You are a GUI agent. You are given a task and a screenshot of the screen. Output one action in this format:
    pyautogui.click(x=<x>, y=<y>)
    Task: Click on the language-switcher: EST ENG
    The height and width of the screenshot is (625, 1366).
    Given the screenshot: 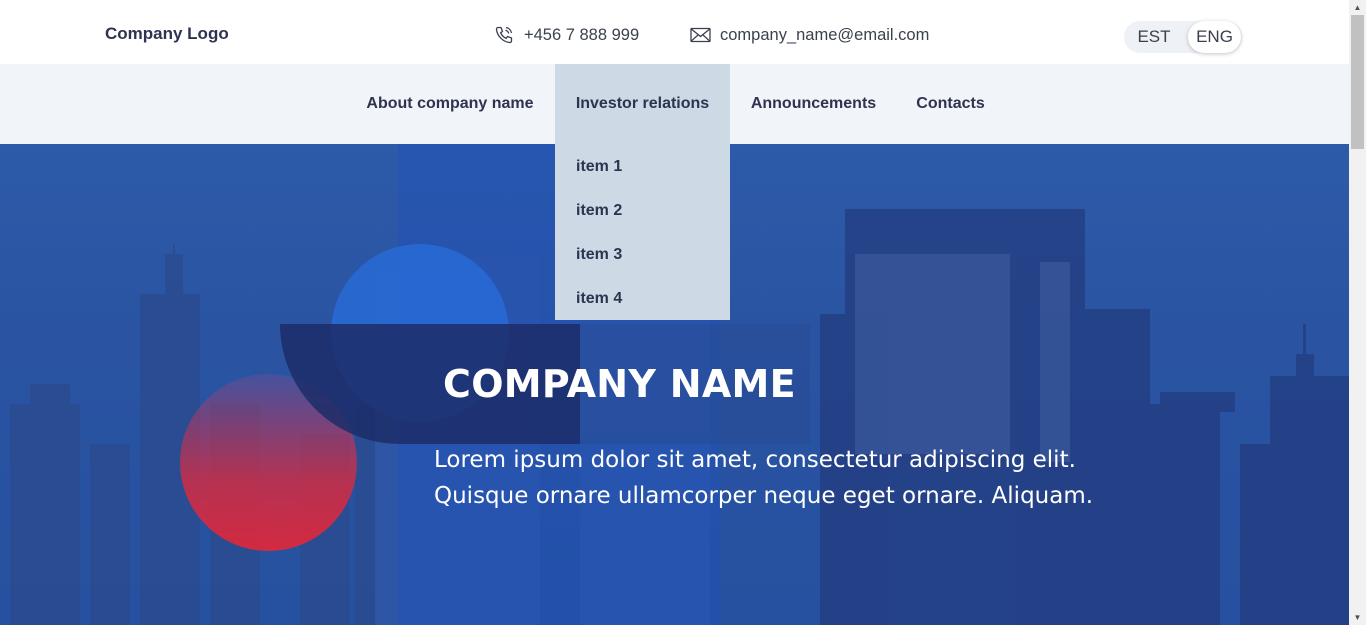 What is the action you would take?
    pyautogui.click(x=1183, y=37)
    